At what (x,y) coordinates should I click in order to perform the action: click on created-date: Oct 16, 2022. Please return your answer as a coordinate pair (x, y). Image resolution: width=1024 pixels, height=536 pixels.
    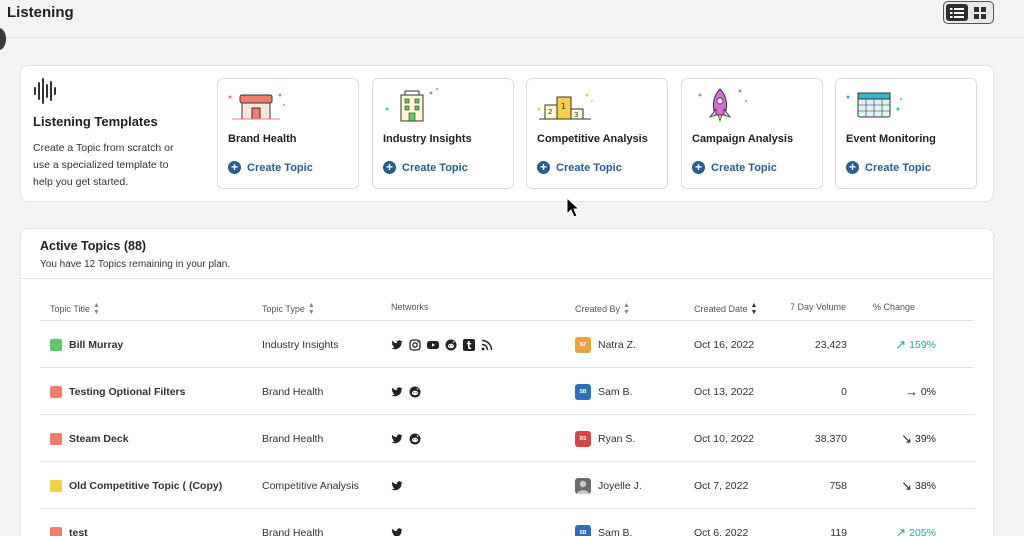
    Looking at the image, I should click on (724, 344).